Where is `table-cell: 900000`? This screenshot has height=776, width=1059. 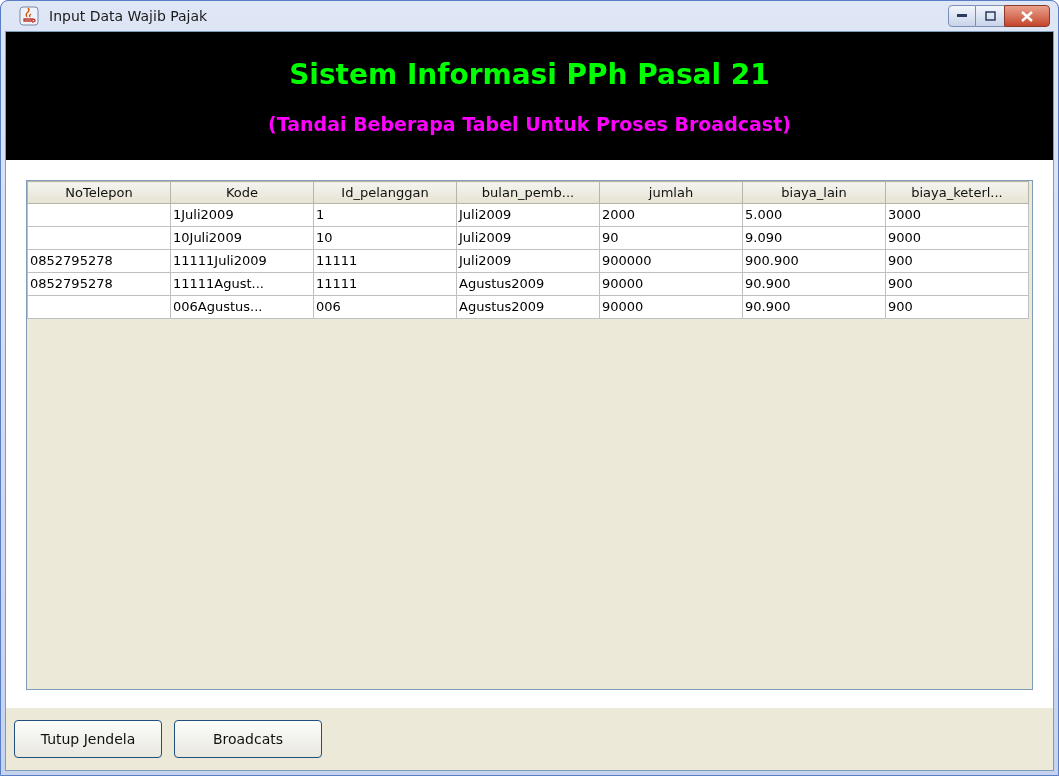
table-cell: 900000 is located at coordinates (671, 261).